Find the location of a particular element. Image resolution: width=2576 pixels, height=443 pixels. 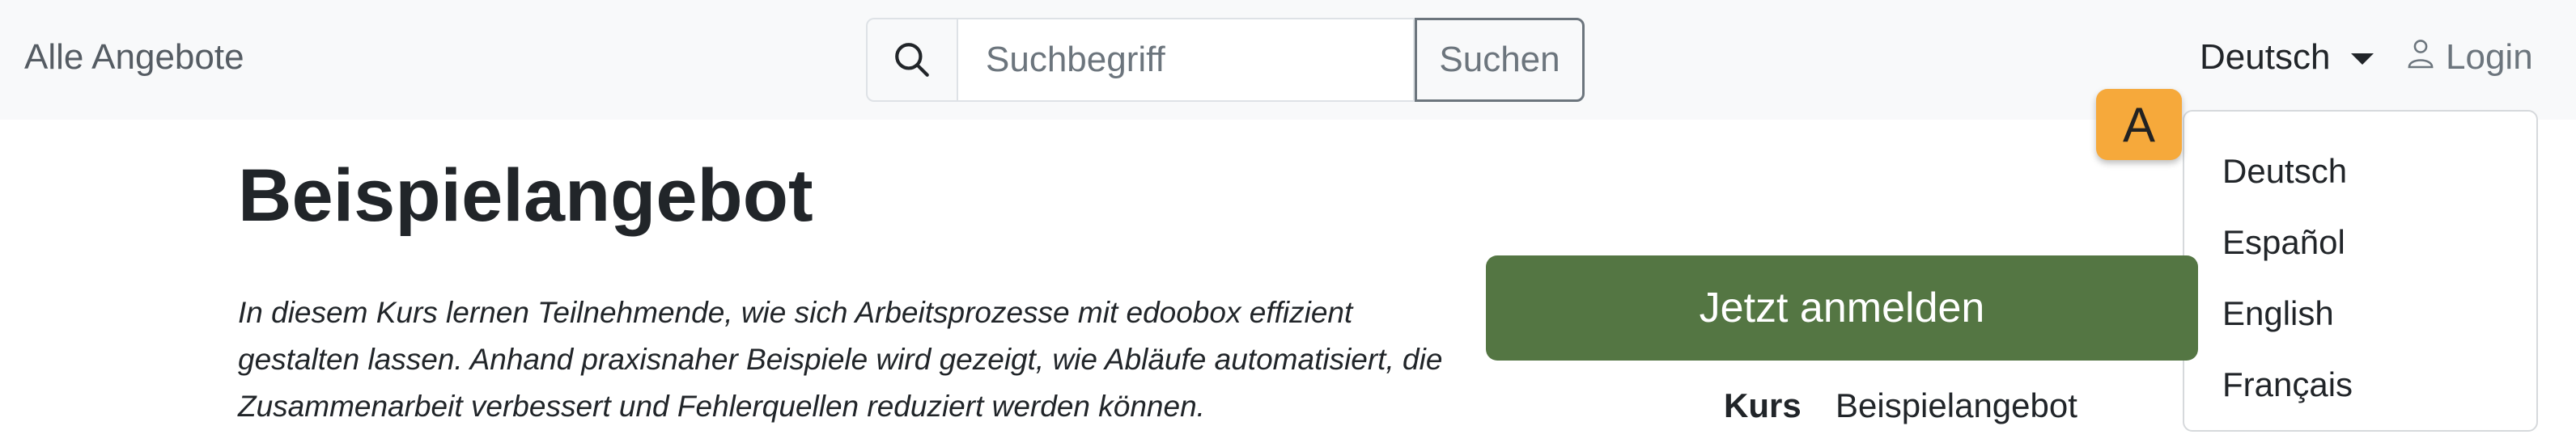

course-detail-value: Beispielangebot is located at coordinates (1956, 405).